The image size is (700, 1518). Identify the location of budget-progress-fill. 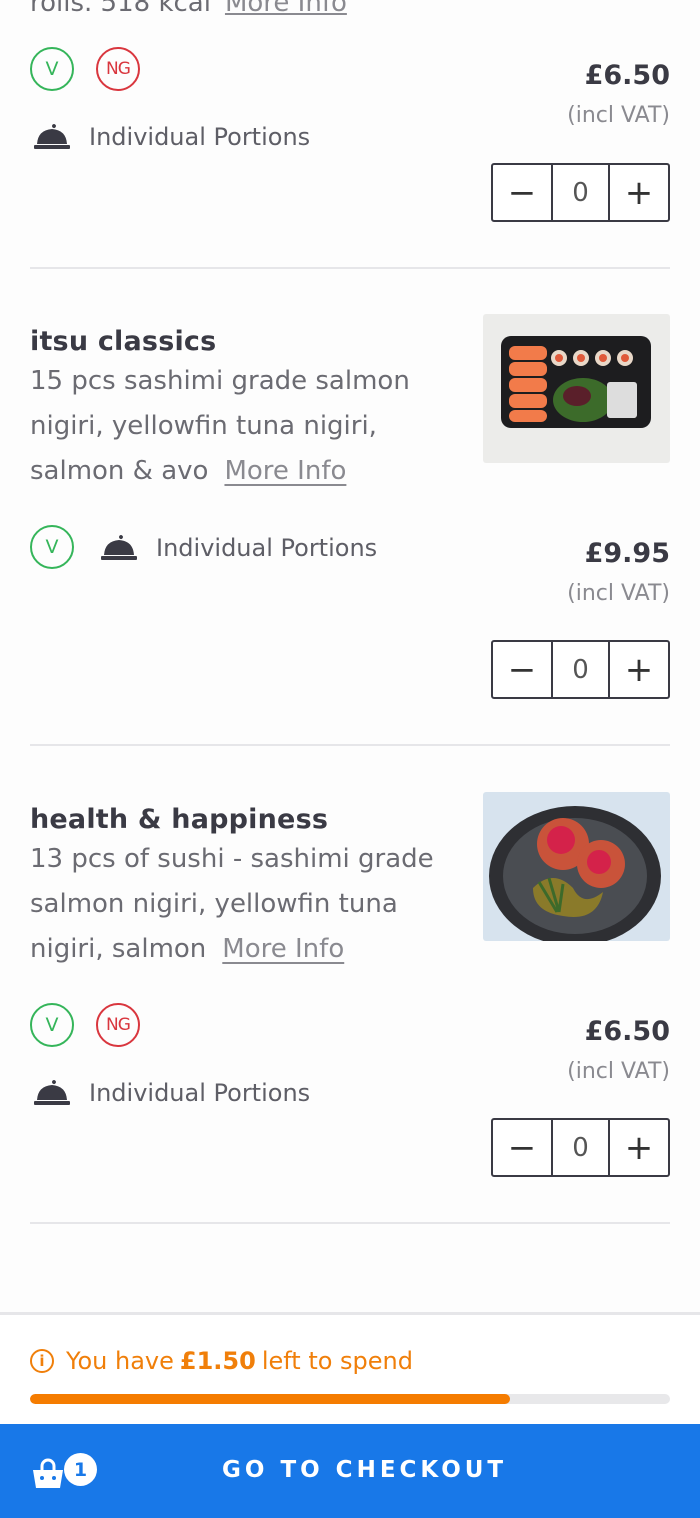
(270, 1399).